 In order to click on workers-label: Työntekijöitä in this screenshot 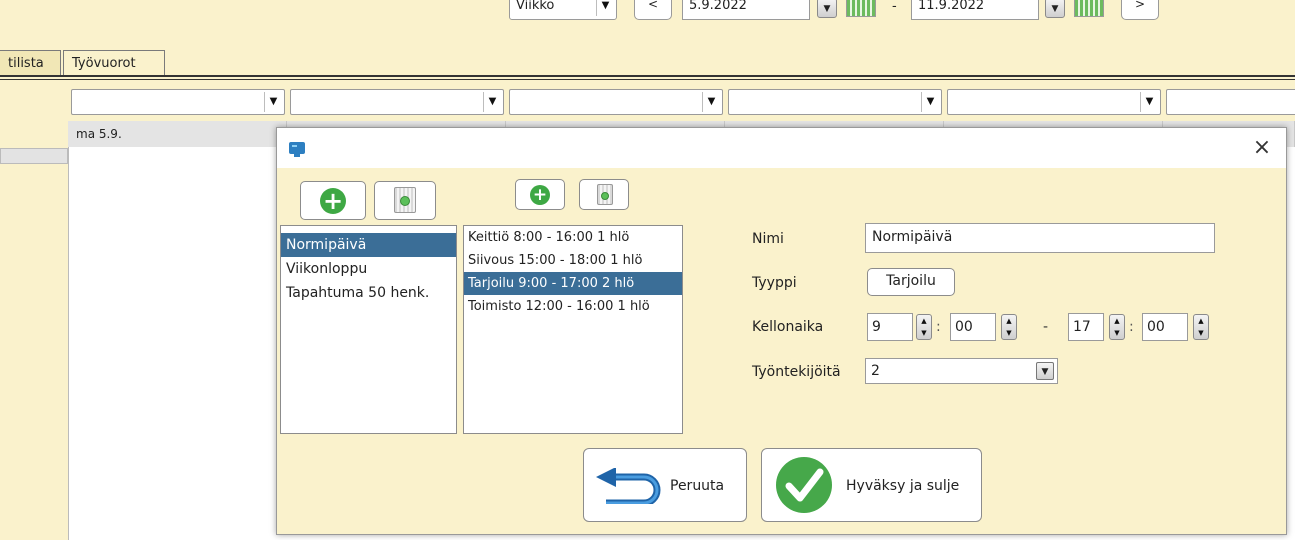, I will do `click(796, 372)`.